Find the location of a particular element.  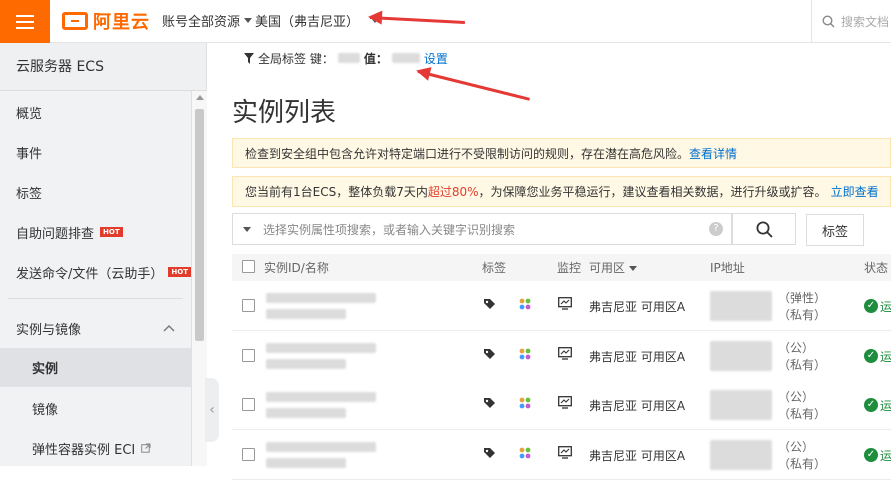

sidebar-collapse-toggle: ‹ is located at coordinates (212, 410).